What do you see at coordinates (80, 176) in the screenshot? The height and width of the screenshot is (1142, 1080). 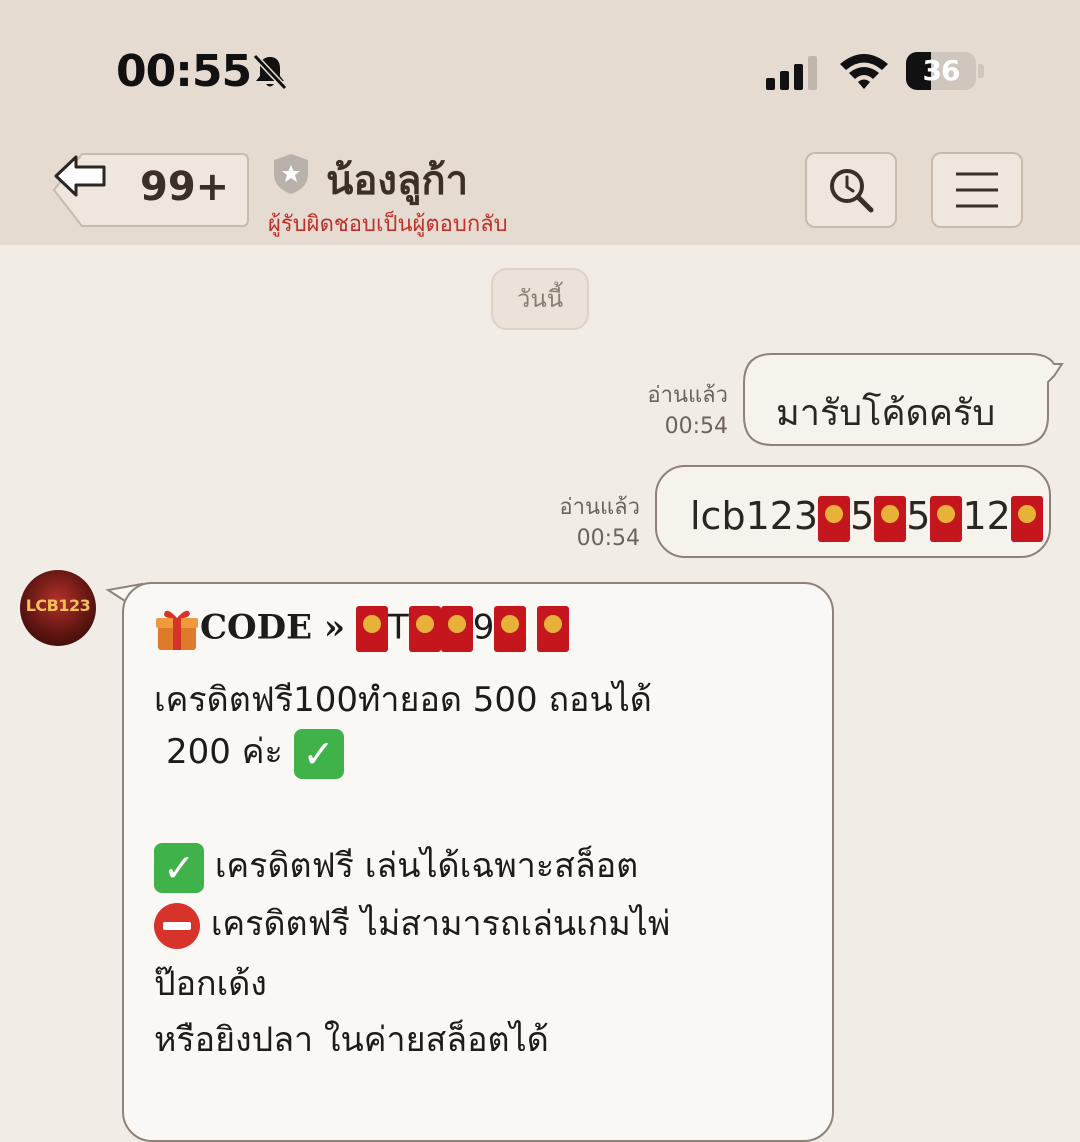 I see `back-arrow-icon` at bounding box center [80, 176].